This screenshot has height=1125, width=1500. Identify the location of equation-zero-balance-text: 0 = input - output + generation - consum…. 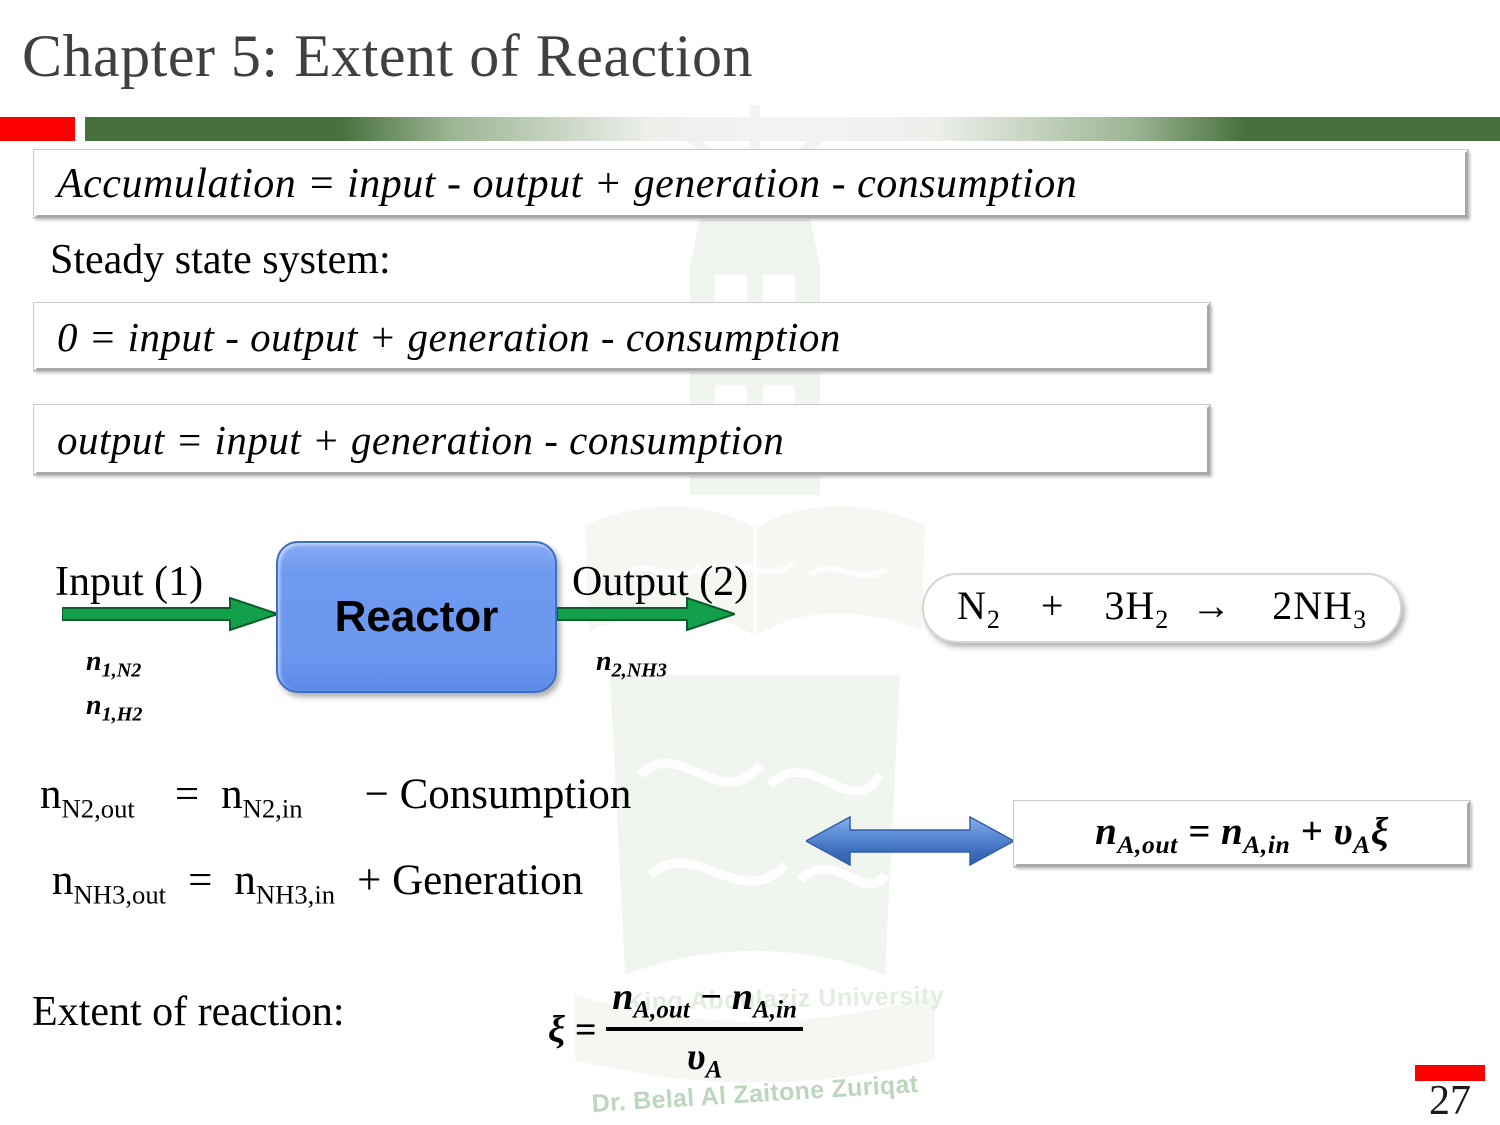
(449, 337).